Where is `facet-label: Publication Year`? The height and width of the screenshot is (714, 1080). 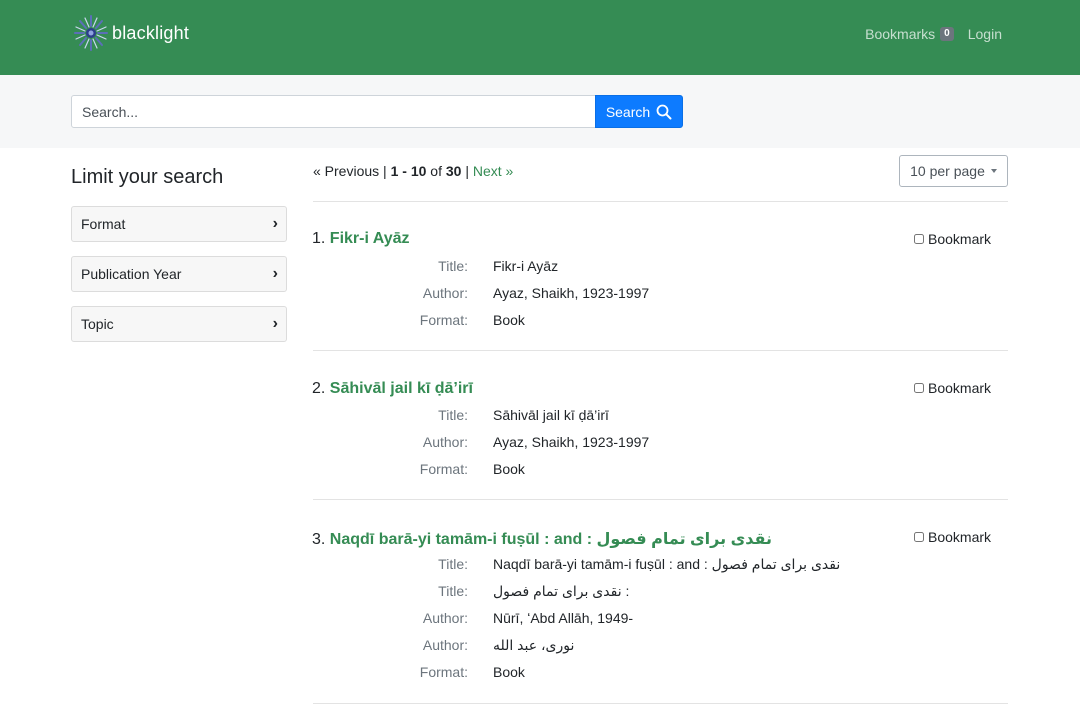
facet-label: Publication Year is located at coordinates (131, 274).